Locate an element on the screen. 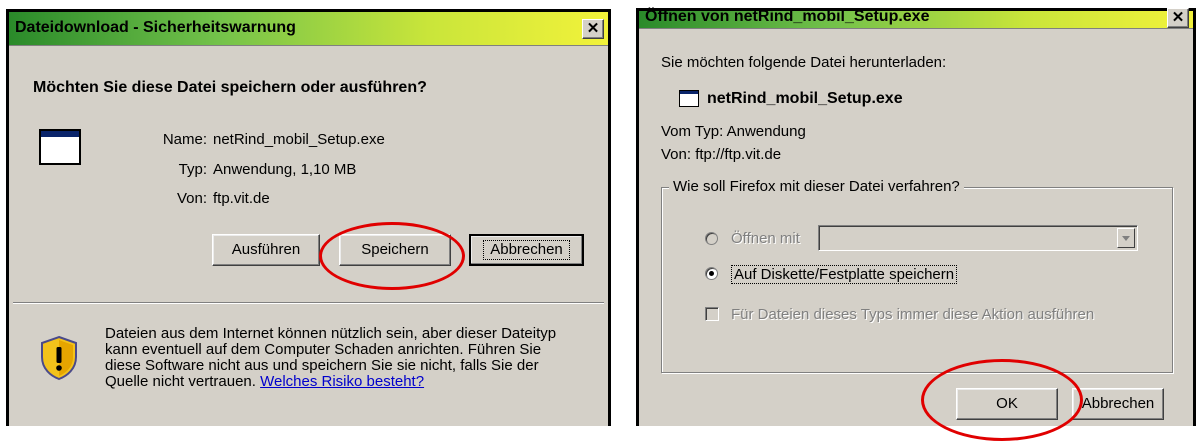 This screenshot has height=441, width=1203. name-value: netRind_mobil_Setup.exe is located at coordinates (299, 139).